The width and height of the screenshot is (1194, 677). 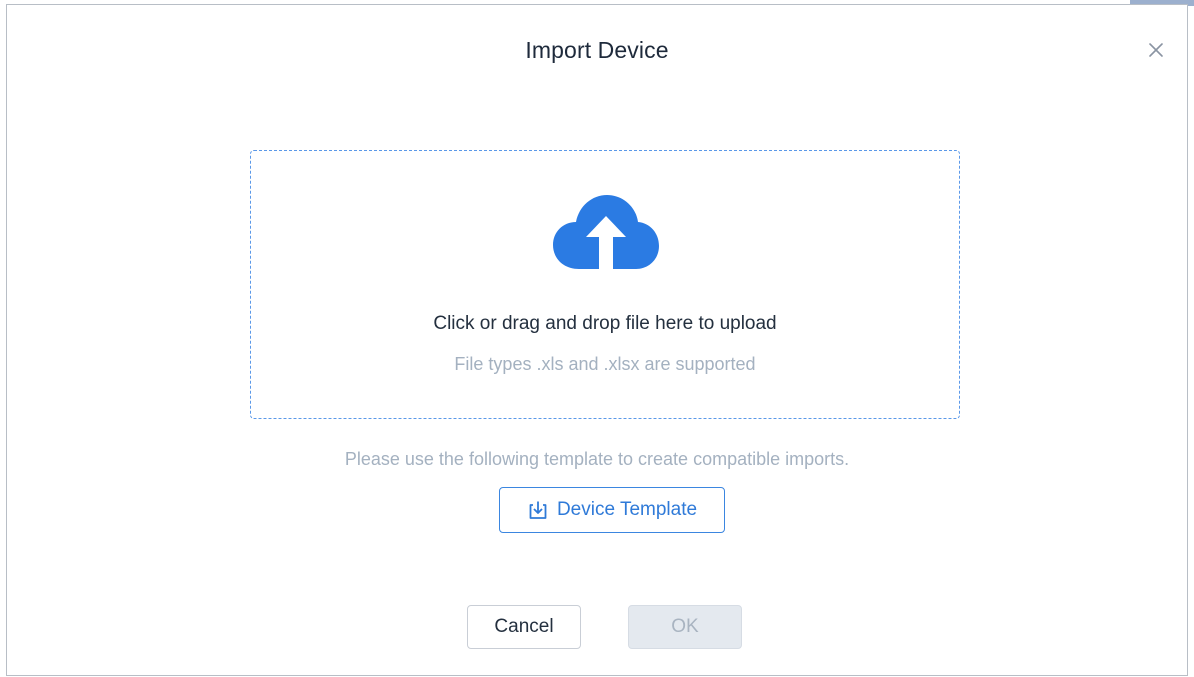 What do you see at coordinates (685, 627) in the screenshot?
I see `ok-button: OK` at bounding box center [685, 627].